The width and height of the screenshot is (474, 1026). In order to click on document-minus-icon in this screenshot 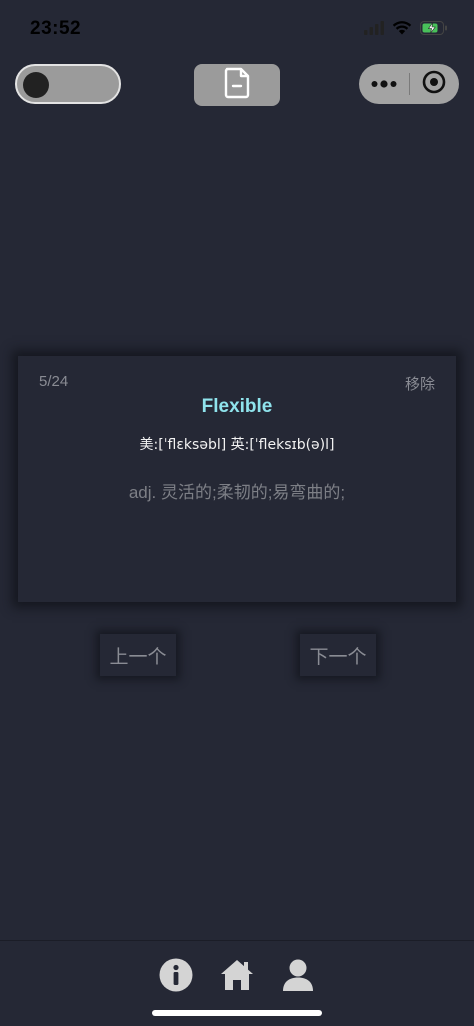, I will do `click(237, 85)`.